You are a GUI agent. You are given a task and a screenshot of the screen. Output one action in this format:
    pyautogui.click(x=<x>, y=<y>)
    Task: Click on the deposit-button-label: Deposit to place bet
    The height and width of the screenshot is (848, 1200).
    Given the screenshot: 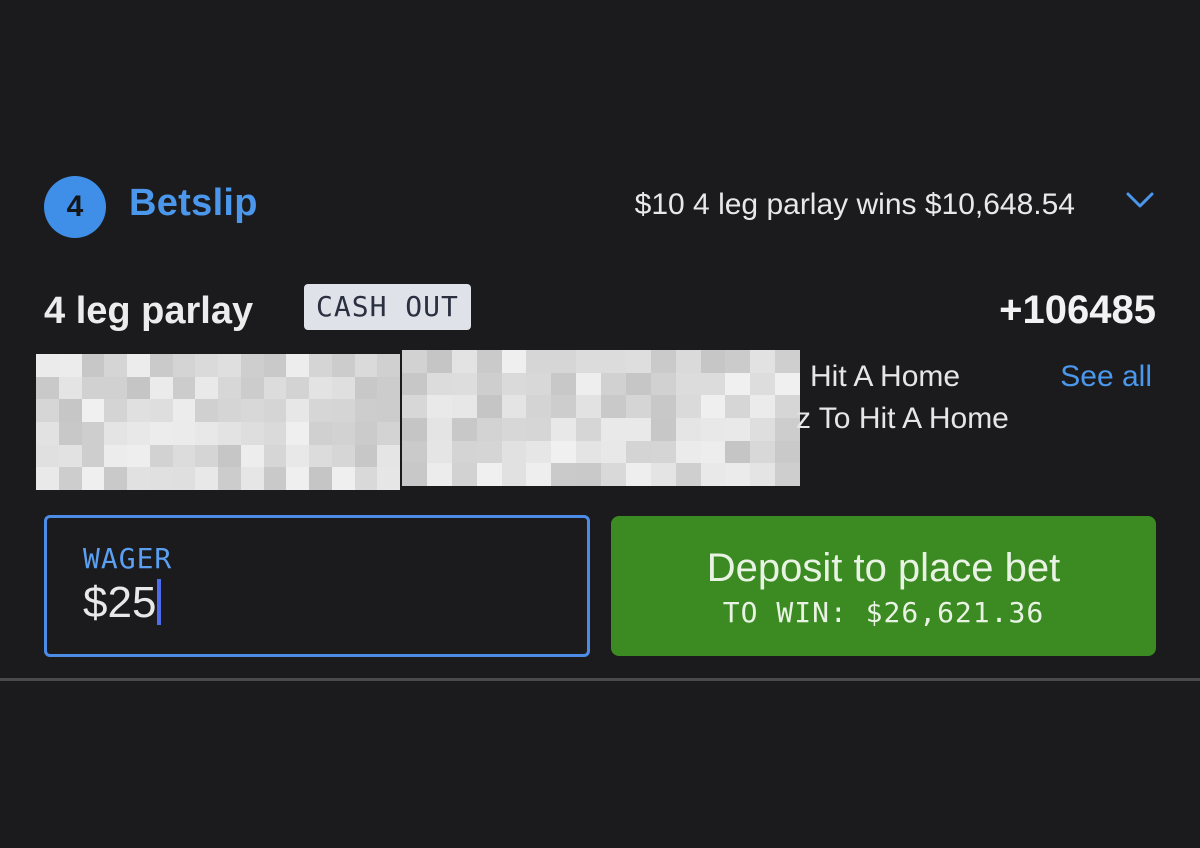 What is the action you would take?
    pyautogui.click(x=883, y=568)
    